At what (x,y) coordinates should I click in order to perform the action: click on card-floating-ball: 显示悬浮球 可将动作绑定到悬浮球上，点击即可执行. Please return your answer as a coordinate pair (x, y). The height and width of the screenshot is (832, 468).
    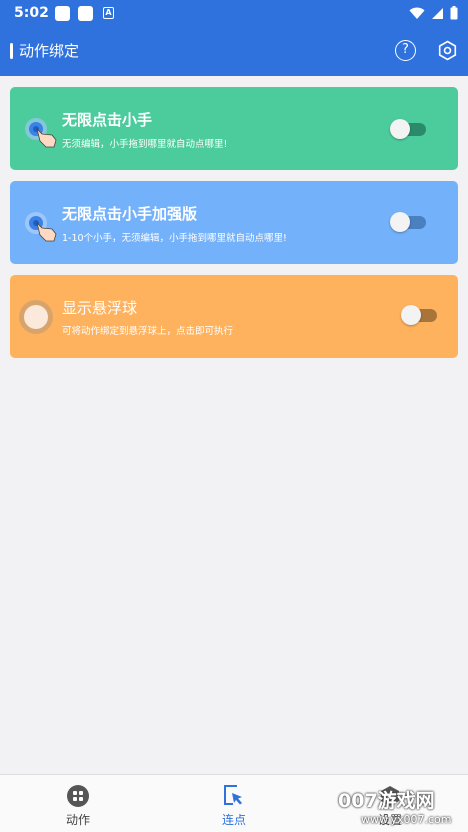
    Looking at the image, I should click on (234, 316).